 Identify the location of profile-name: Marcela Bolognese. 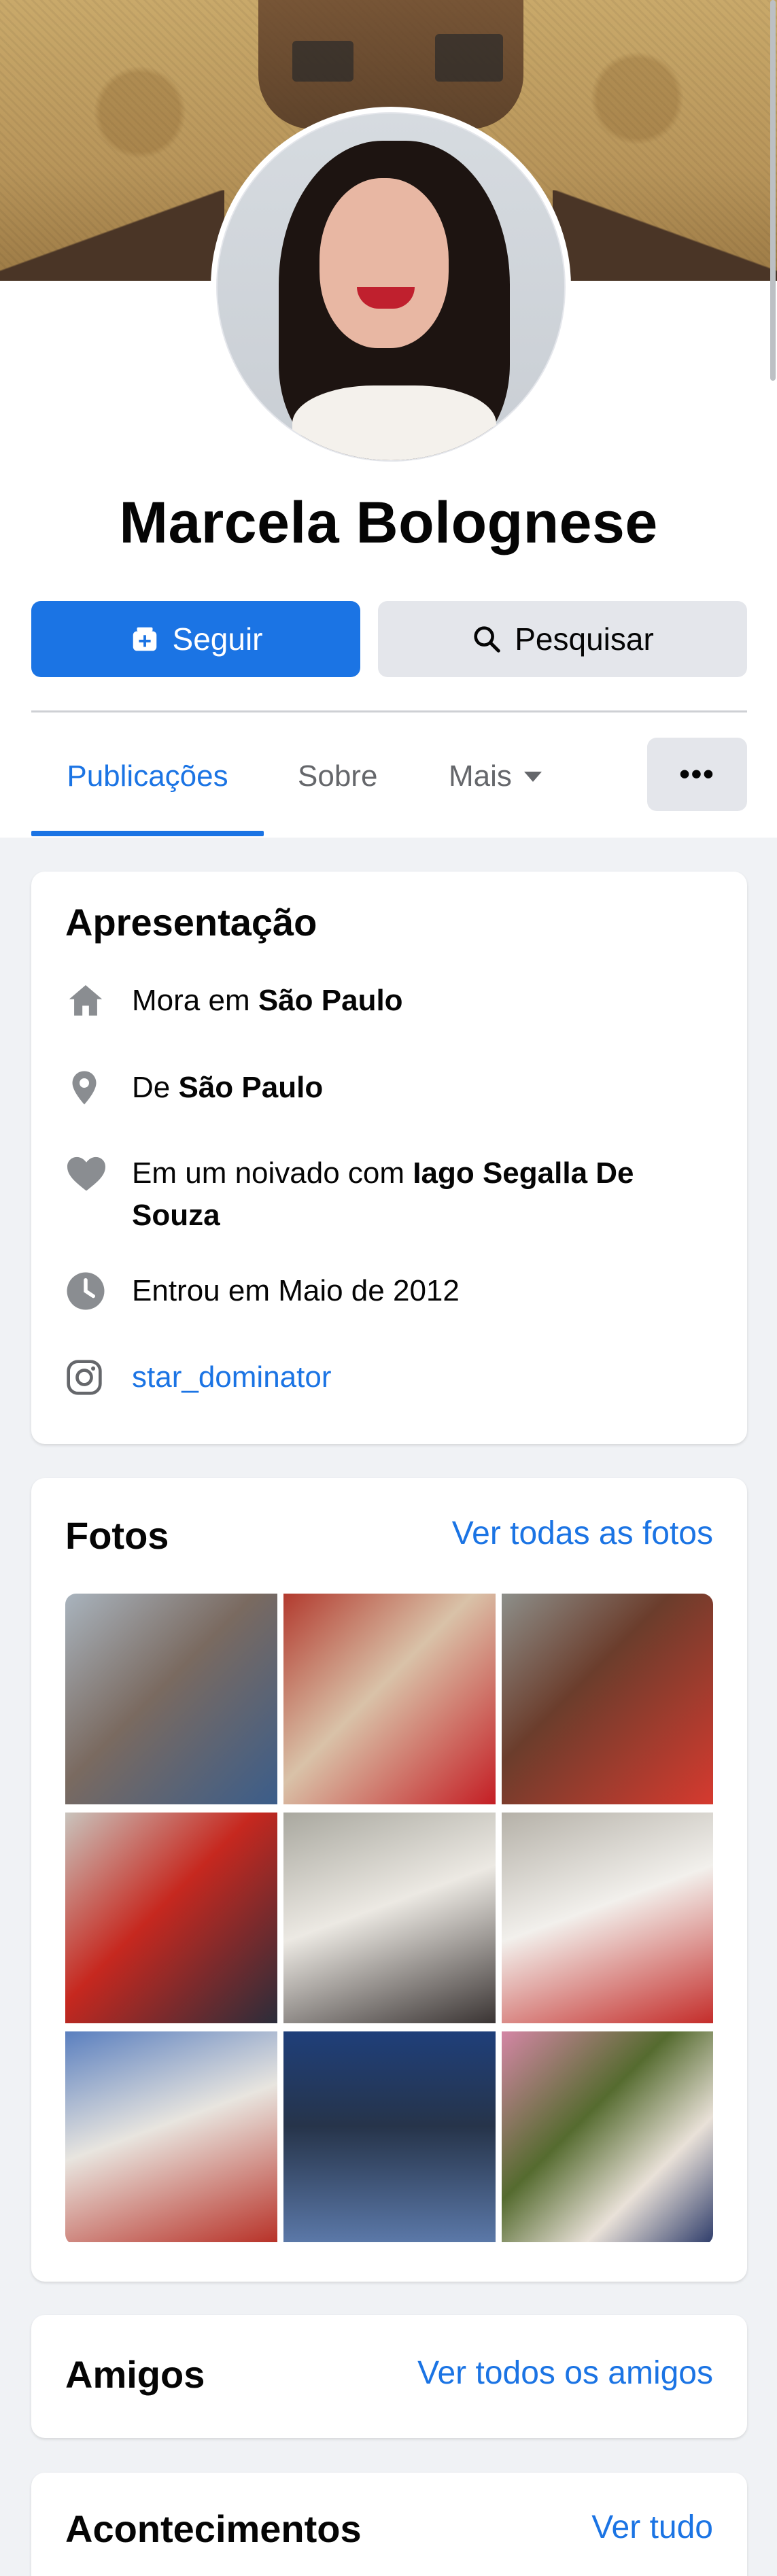
(388, 522).